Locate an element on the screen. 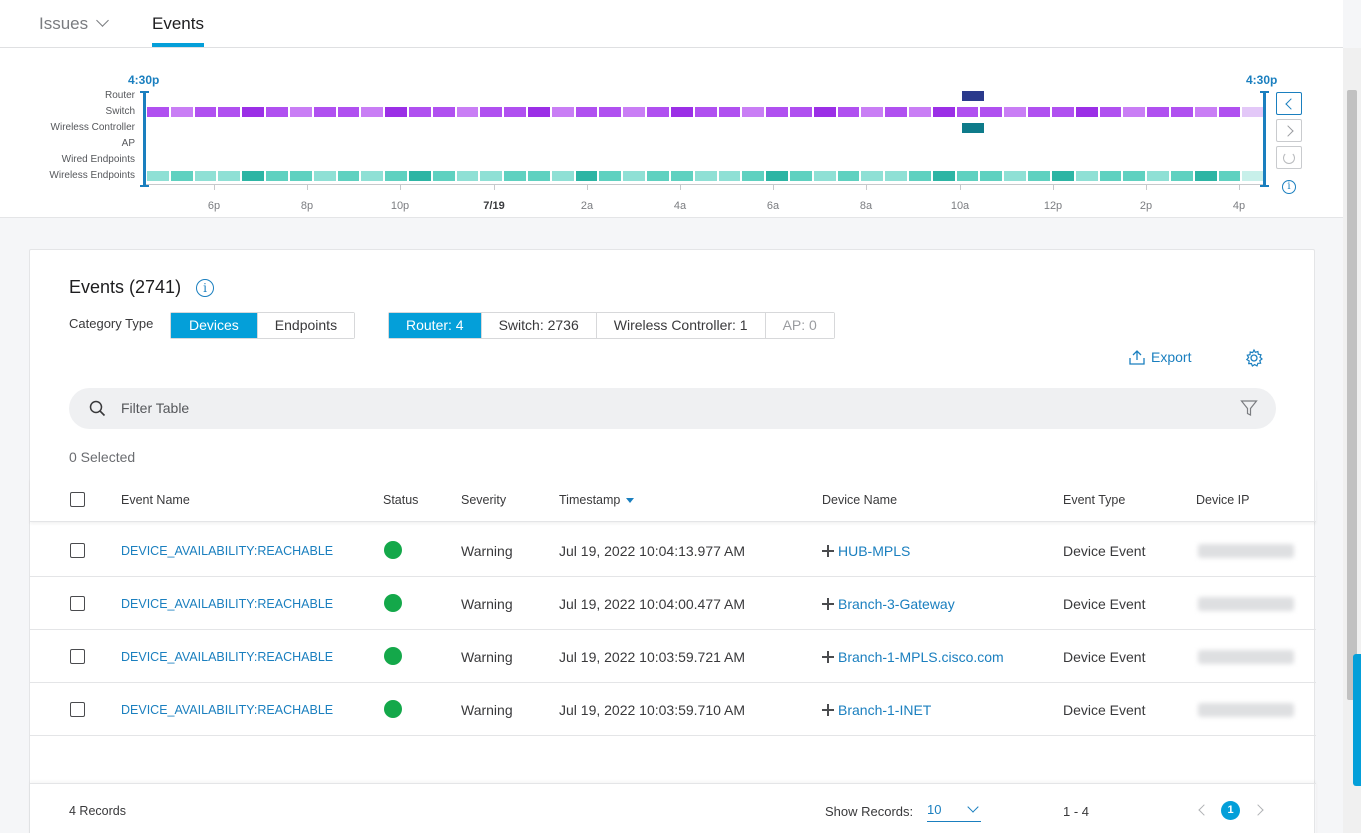  column-header-status: Status is located at coordinates (400, 500).